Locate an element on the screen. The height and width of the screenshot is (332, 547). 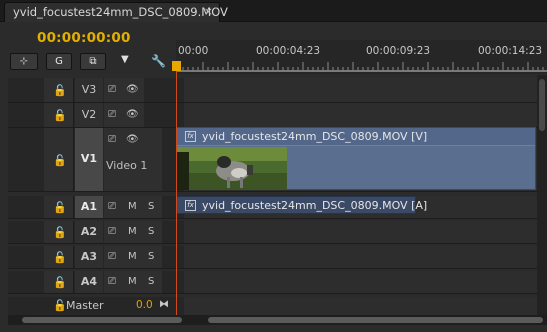
add-marker-icon: ▼ is located at coordinates (125, 59).